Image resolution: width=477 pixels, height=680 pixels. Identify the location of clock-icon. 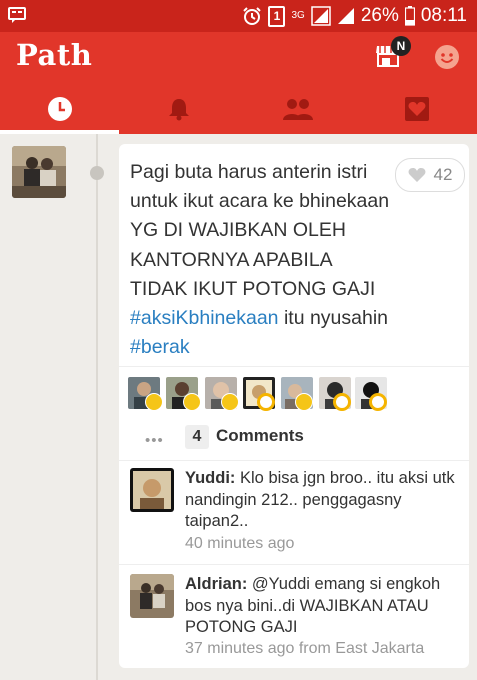
(59, 109).